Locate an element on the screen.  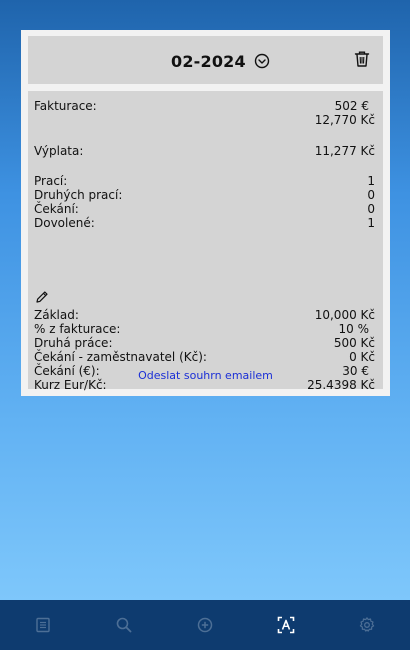
month-selector: 02-2024 is located at coordinates (220, 61).